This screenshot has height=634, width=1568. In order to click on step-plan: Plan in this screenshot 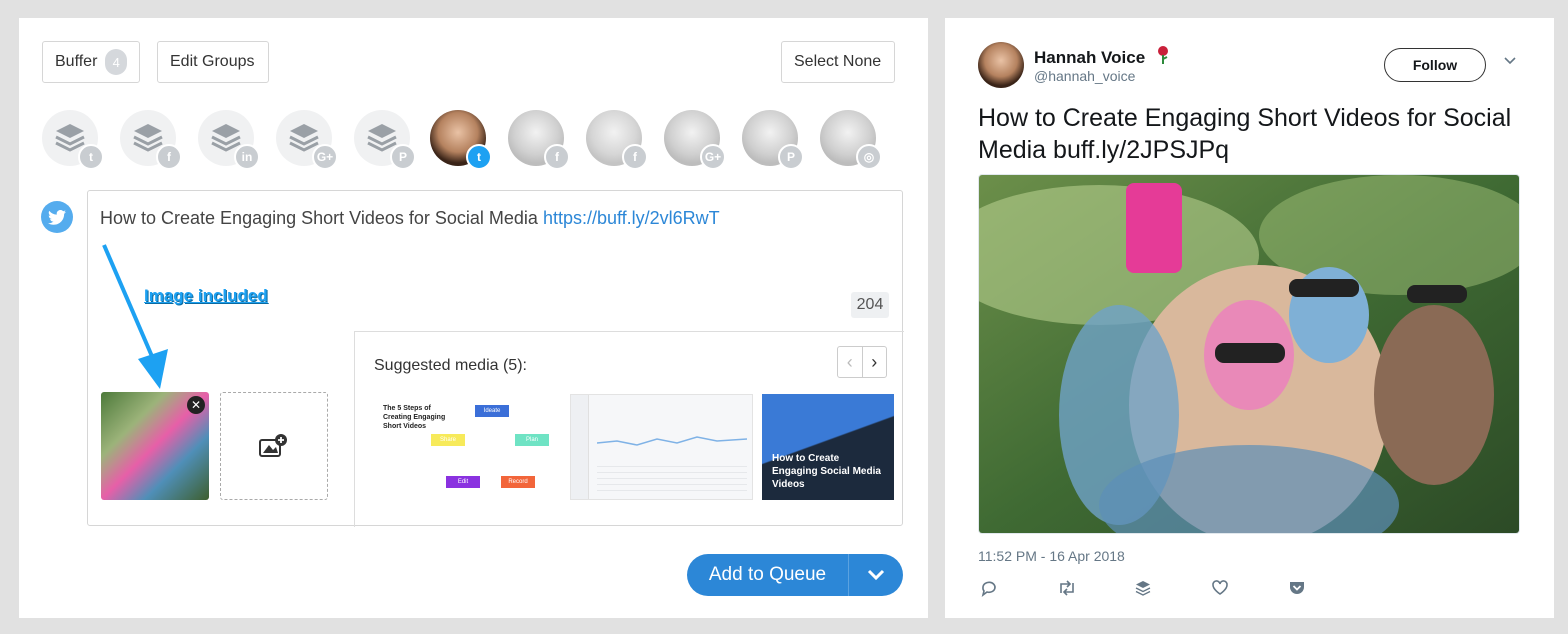, I will do `click(532, 440)`.